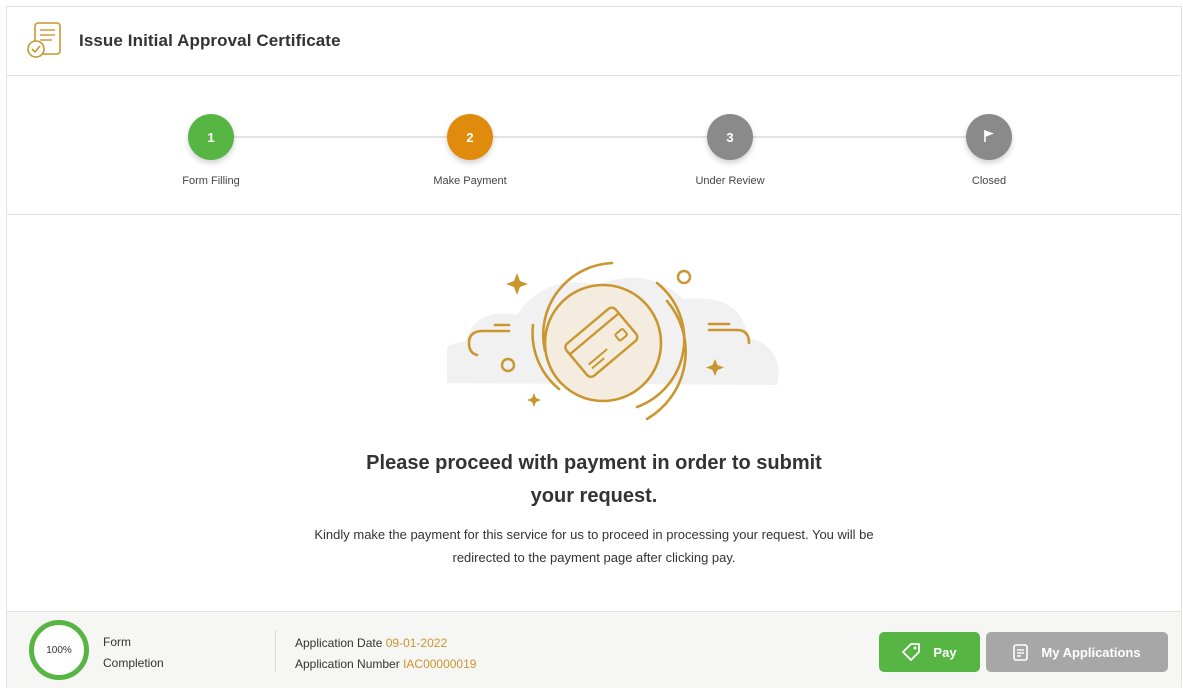 The width and height of the screenshot is (1183, 688). What do you see at coordinates (133, 663) in the screenshot?
I see `completion-label-line-2: Completion` at bounding box center [133, 663].